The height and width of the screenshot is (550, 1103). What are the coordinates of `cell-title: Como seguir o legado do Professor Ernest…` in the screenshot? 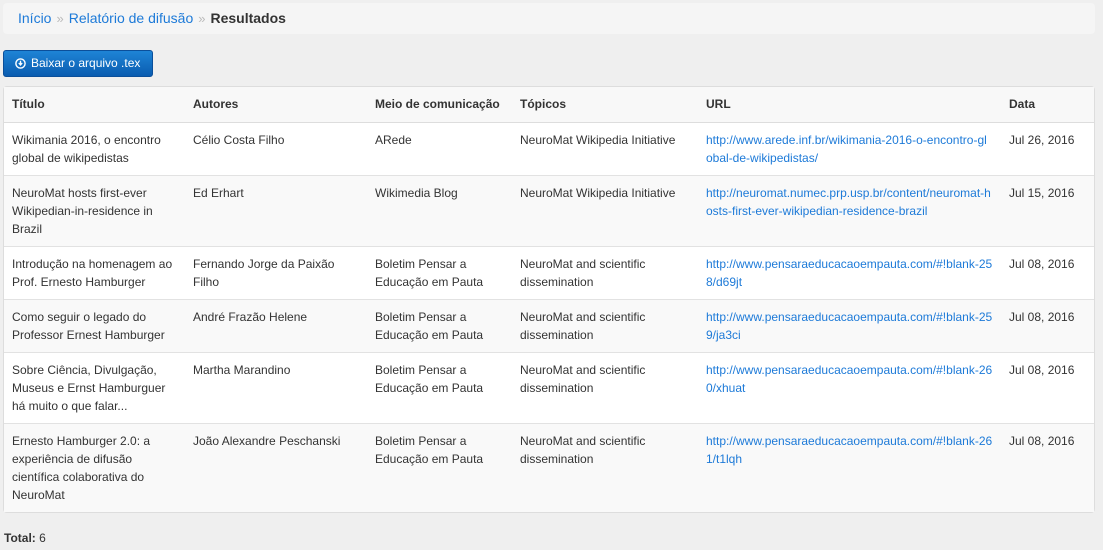 It's located at (94, 325).